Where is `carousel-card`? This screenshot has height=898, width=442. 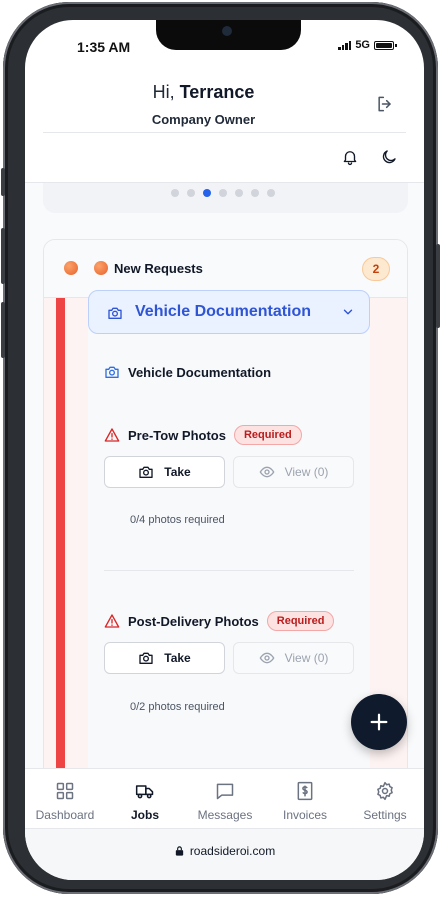 carousel-card is located at coordinates (225, 198).